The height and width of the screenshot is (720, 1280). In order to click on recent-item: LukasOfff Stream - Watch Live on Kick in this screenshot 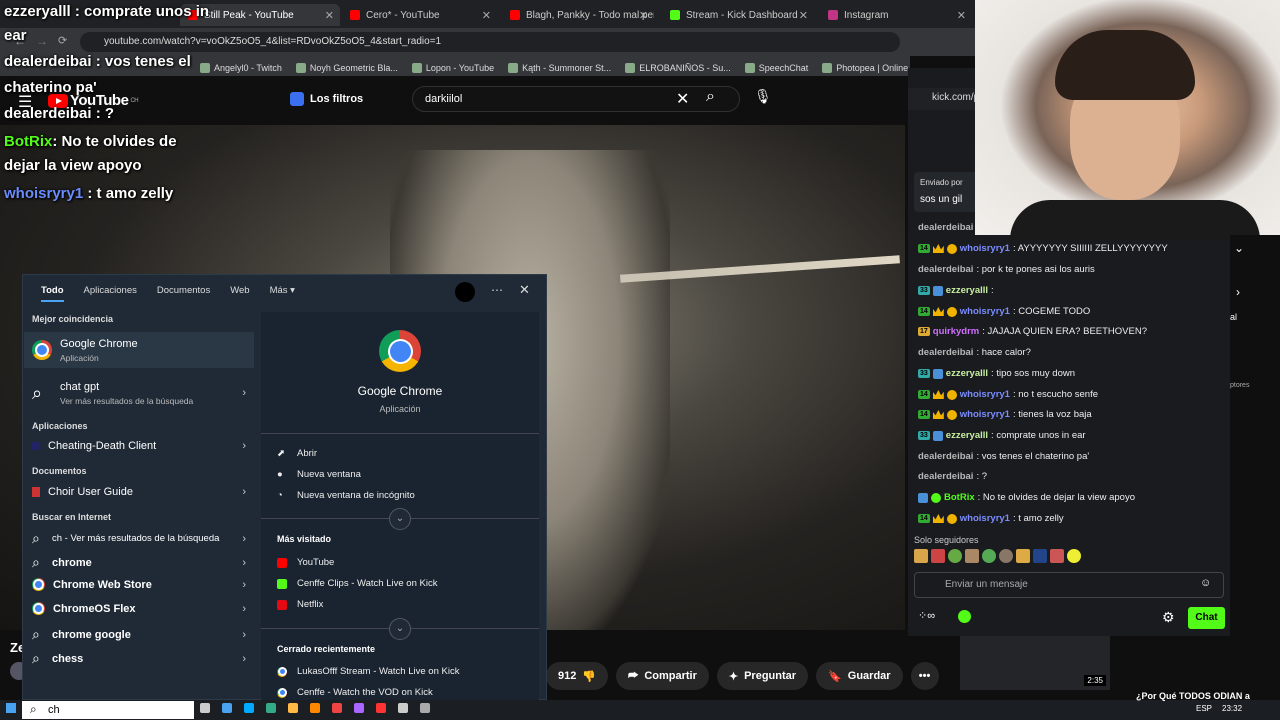, I will do `click(368, 671)`.